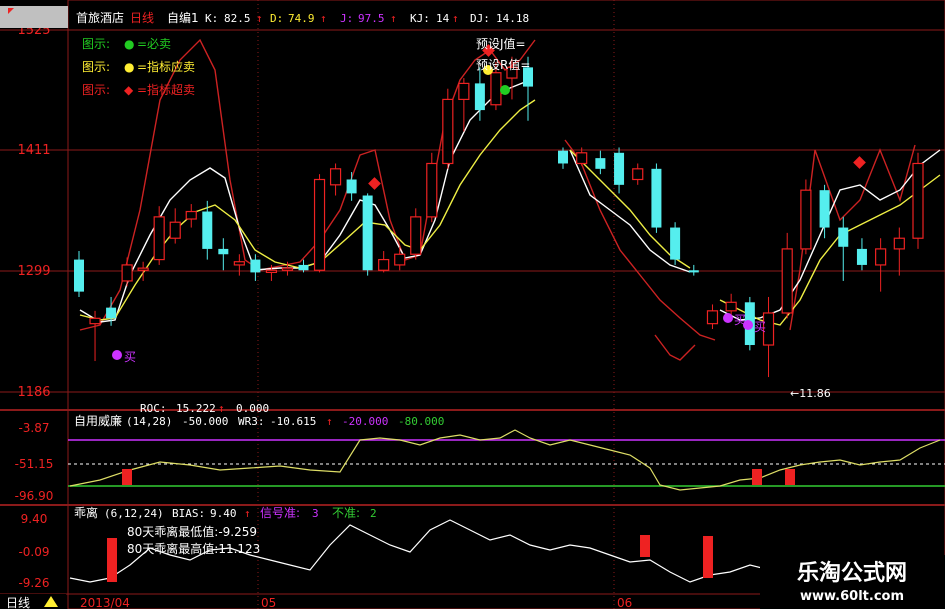 The image size is (945, 609). What do you see at coordinates (293, 421) in the screenshot?
I see `wr3-value: -10.615` at bounding box center [293, 421].